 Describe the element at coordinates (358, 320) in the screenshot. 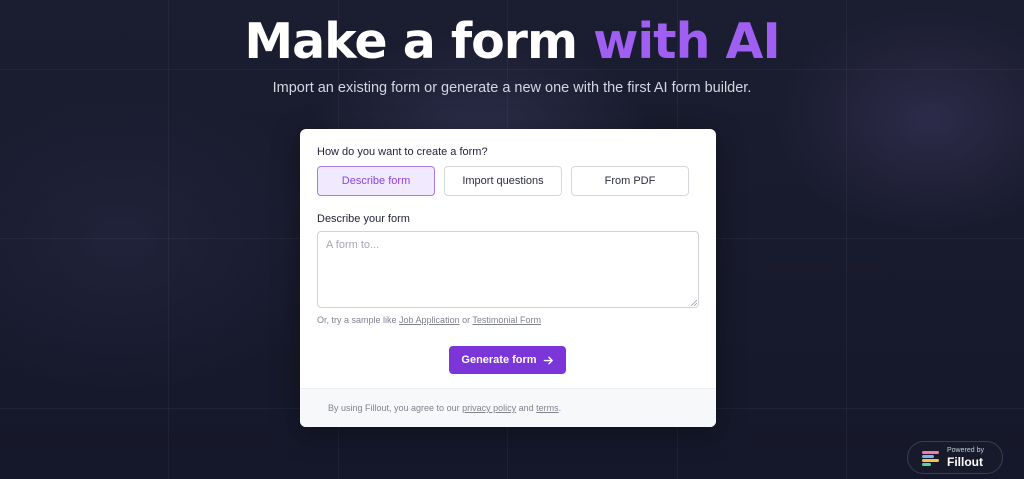

I see `sample-prefix: Or, try a sample like` at that location.